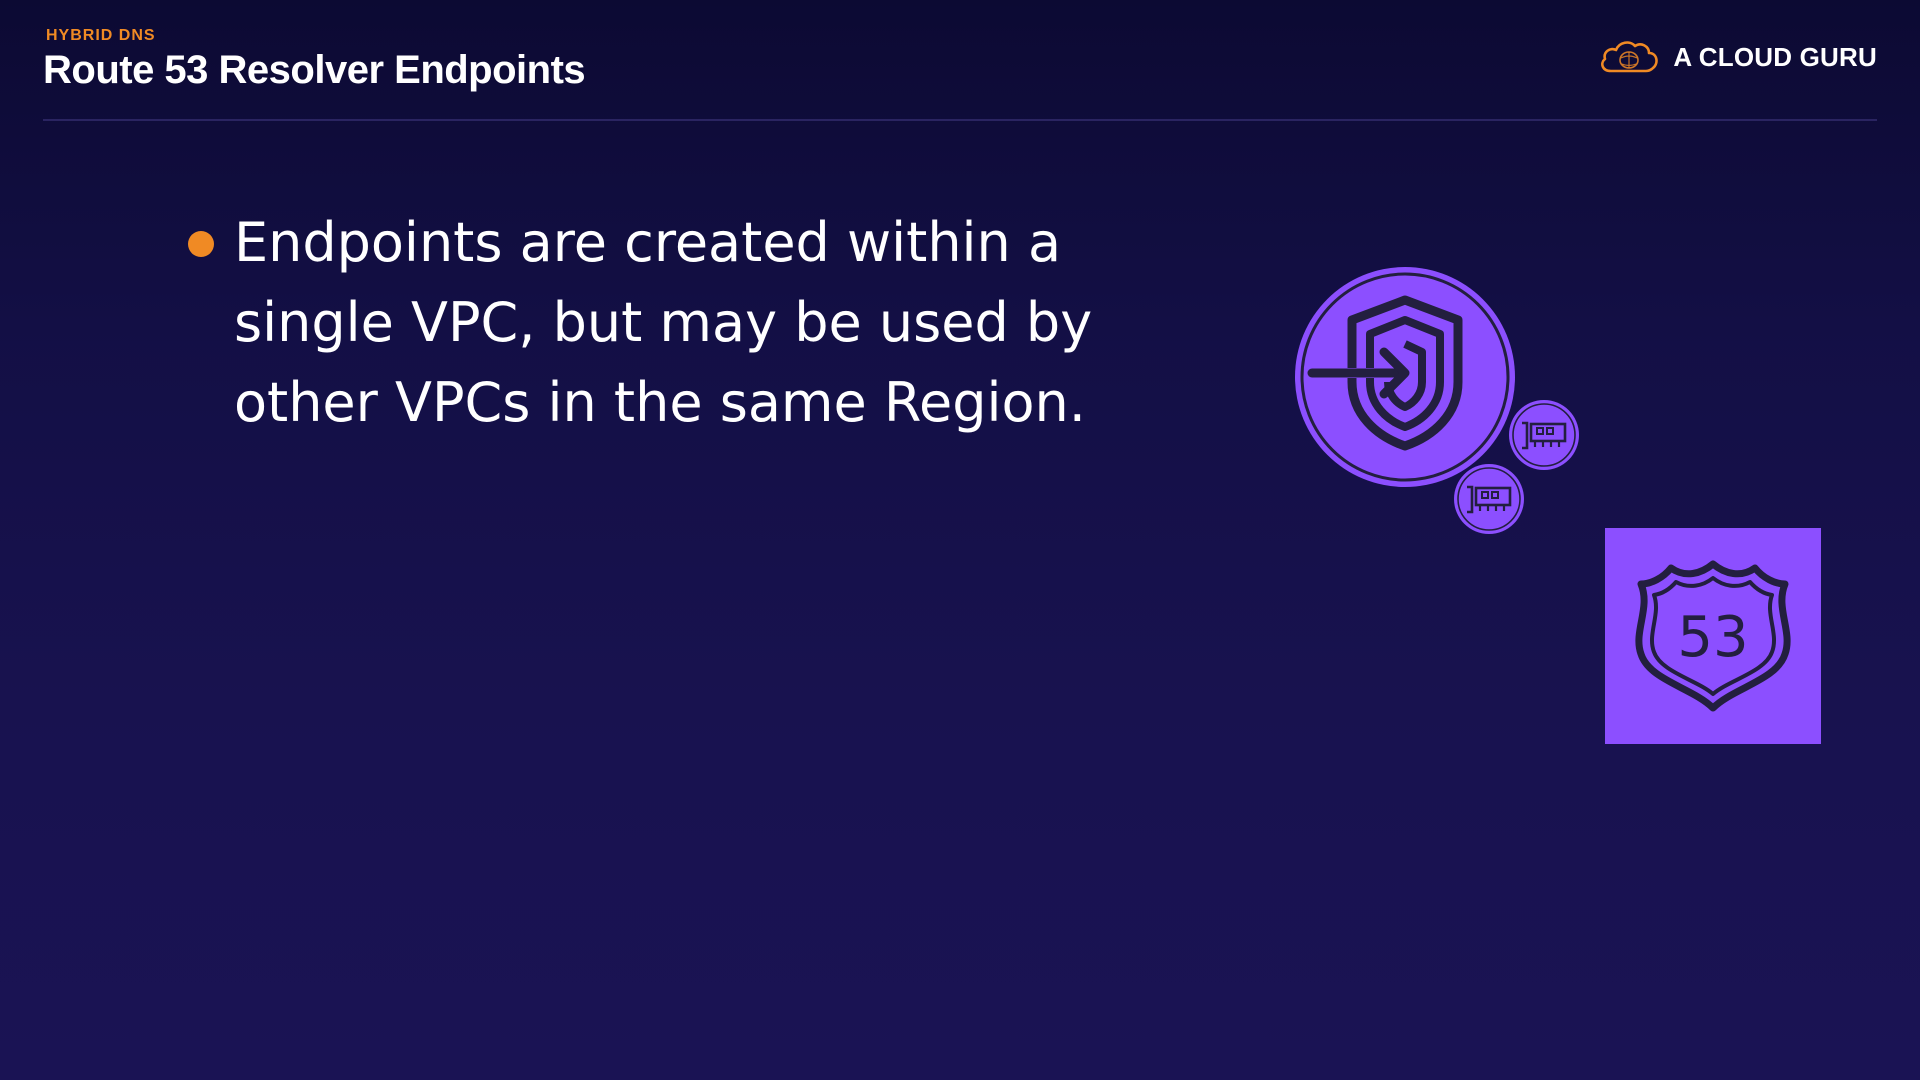 Image resolution: width=1920 pixels, height=1080 pixels. Describe the element at coordinates (1775, 56) in the screenshot. I see `brand-name: A CLOUD GURU` at that location.